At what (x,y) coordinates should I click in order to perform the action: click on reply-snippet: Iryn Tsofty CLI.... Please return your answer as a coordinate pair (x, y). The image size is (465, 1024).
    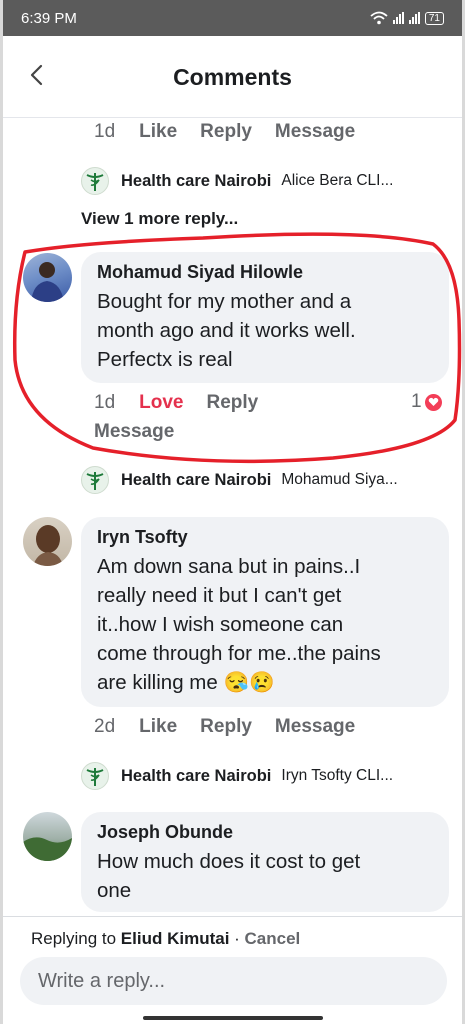
    Looking at the image, I should click on (337, 775).